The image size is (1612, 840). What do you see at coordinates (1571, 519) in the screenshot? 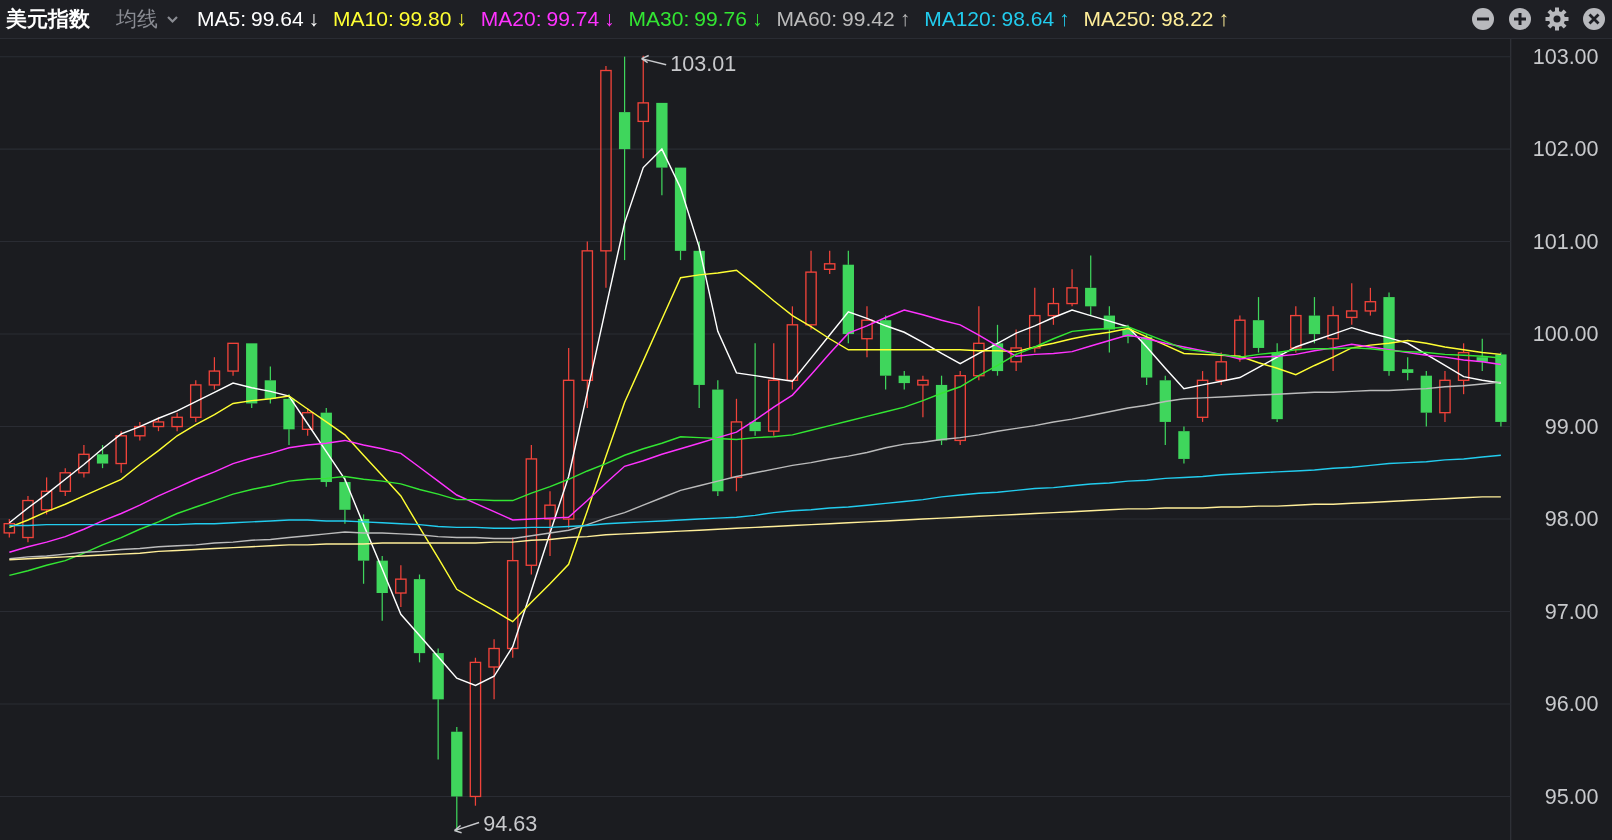
I see `axis-label: 98.00` at bounding box center [1571, 519].